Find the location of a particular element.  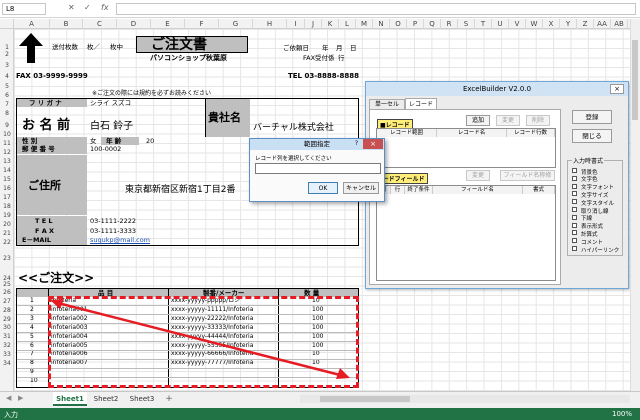

range-input is located at coordinates (318, 168).